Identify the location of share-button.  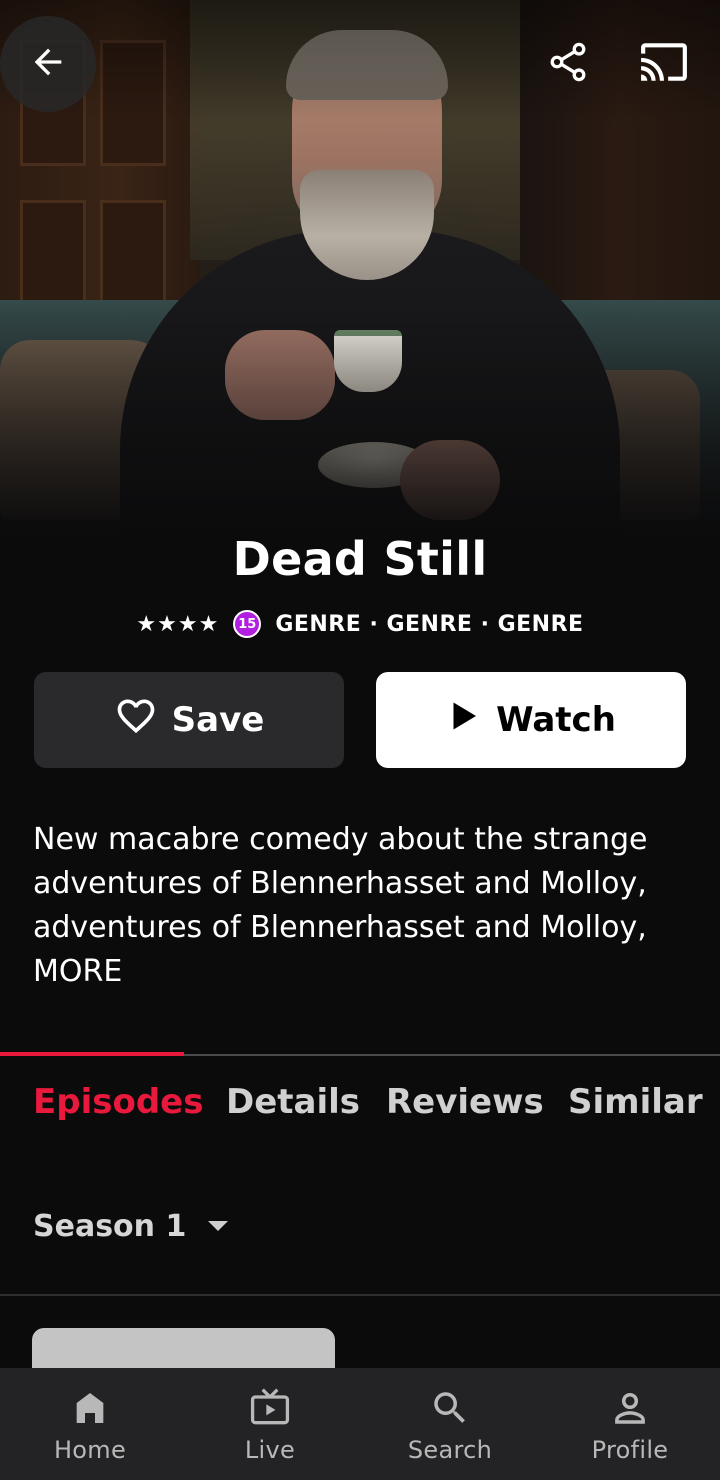
(568, 64).